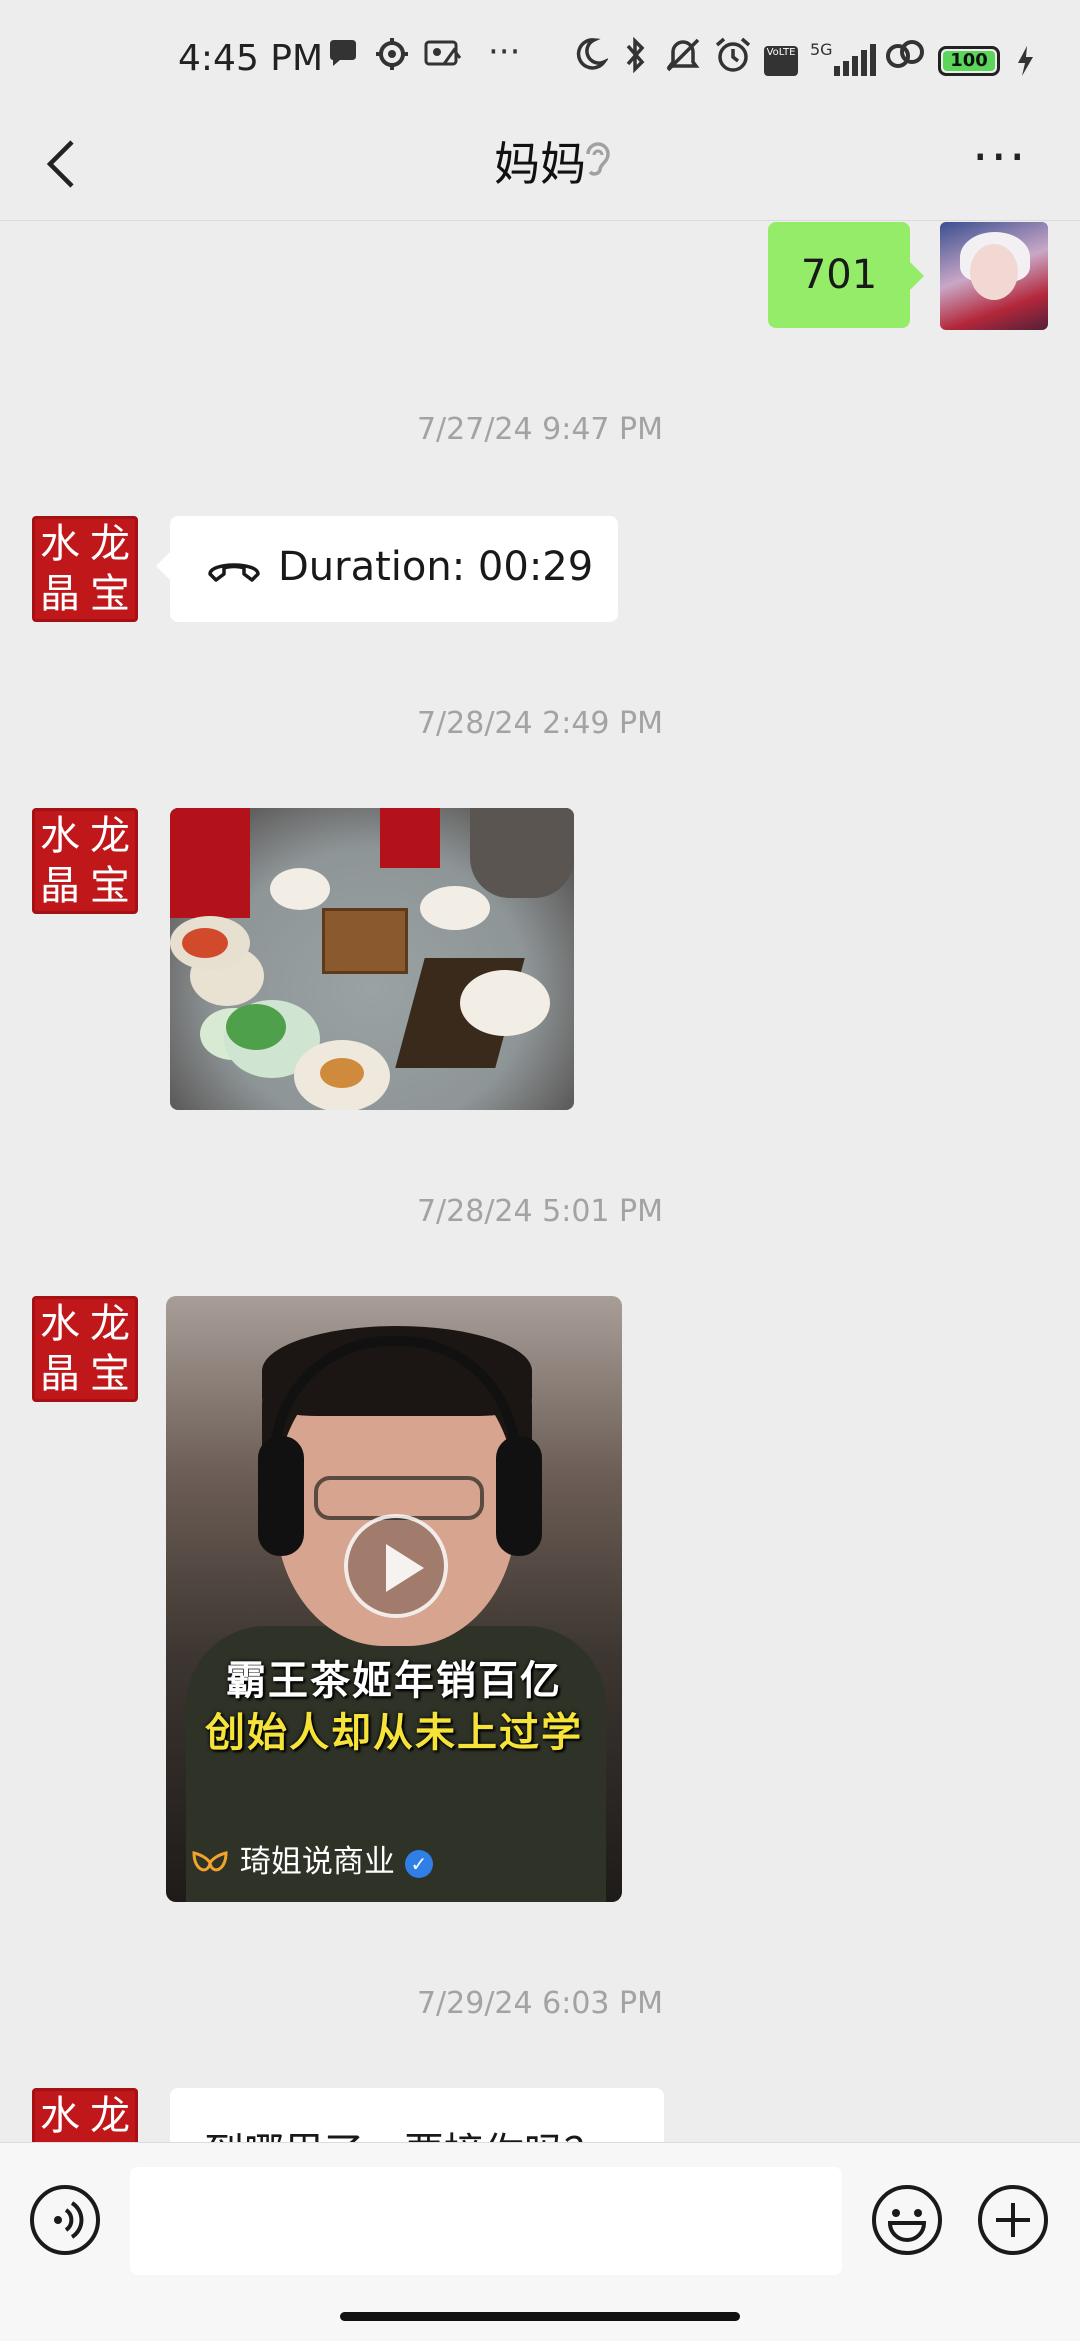 The image size is (1080, 2341). What do you see at coordinates (906, 58) in the screenshot?
I see `link-icon` at bounding box center [906, 58].